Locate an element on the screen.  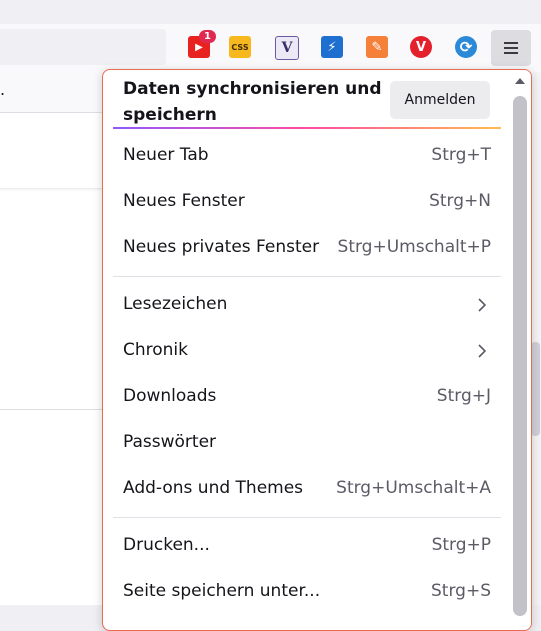
v-extension-icon: V is located at coordinates (287, 48).